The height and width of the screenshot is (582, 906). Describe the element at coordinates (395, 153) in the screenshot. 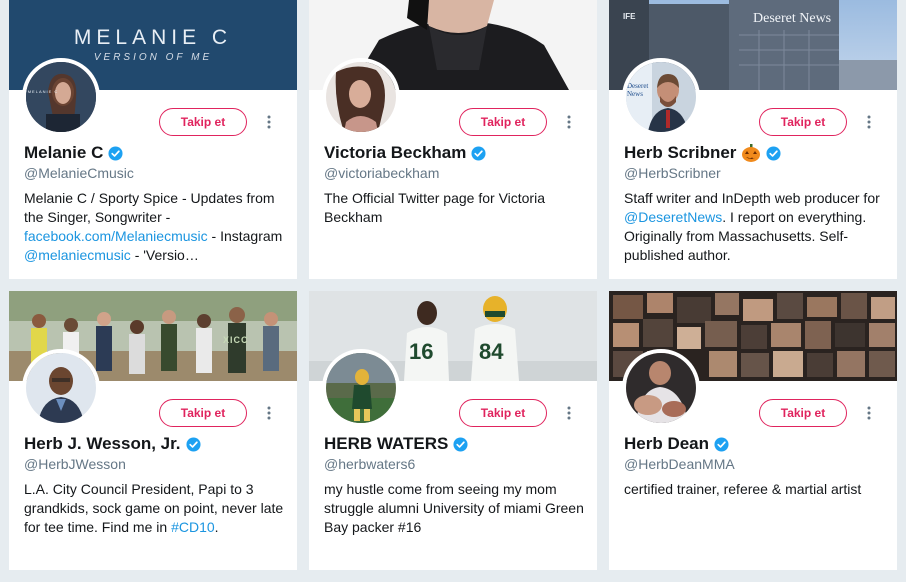

I see `user-name: Victoria Beckham` at that location.